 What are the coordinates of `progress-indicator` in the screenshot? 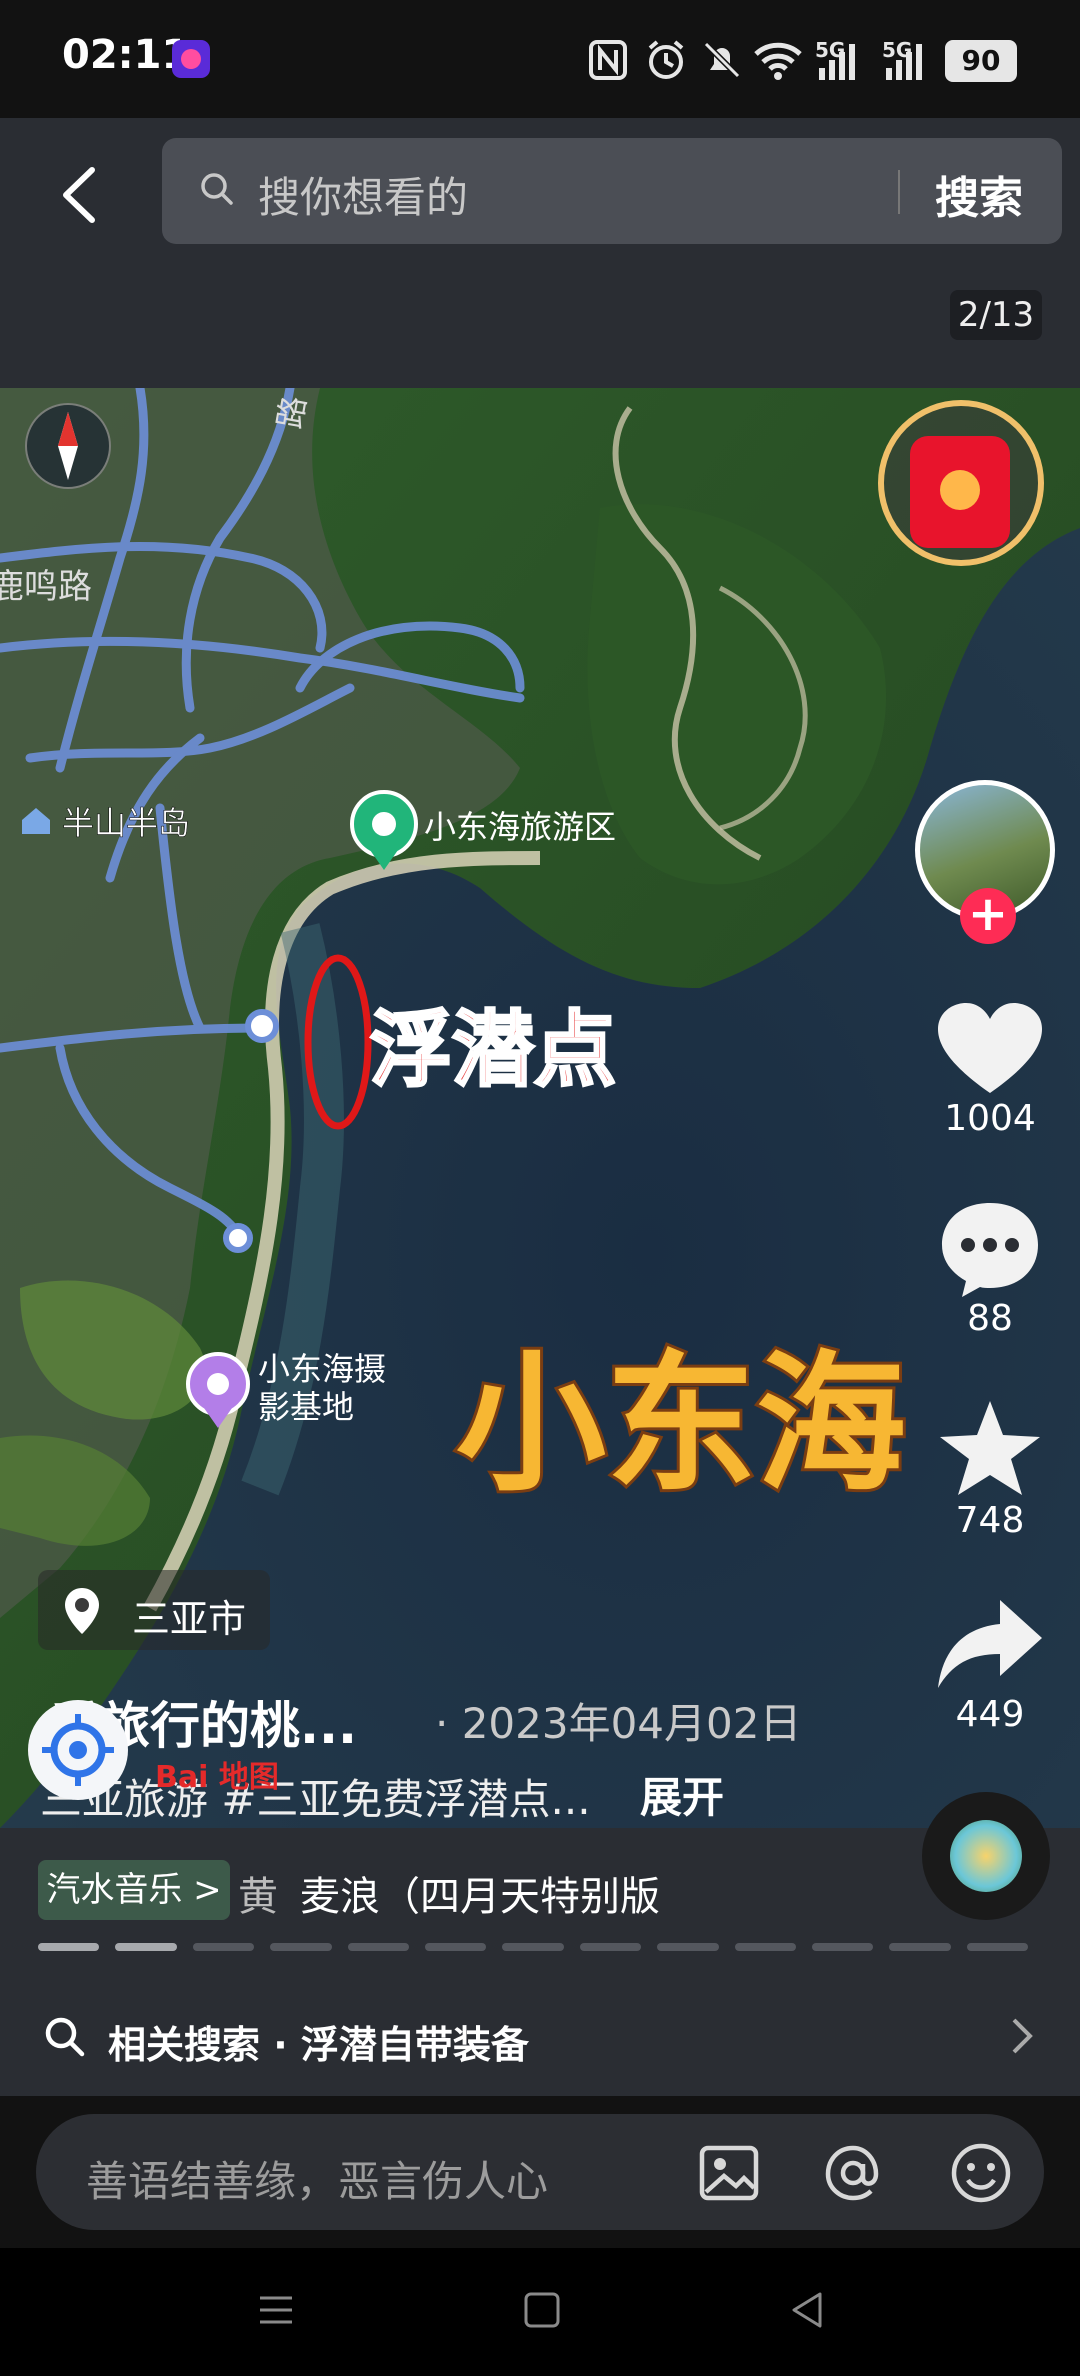 It's located at (533, 1947).